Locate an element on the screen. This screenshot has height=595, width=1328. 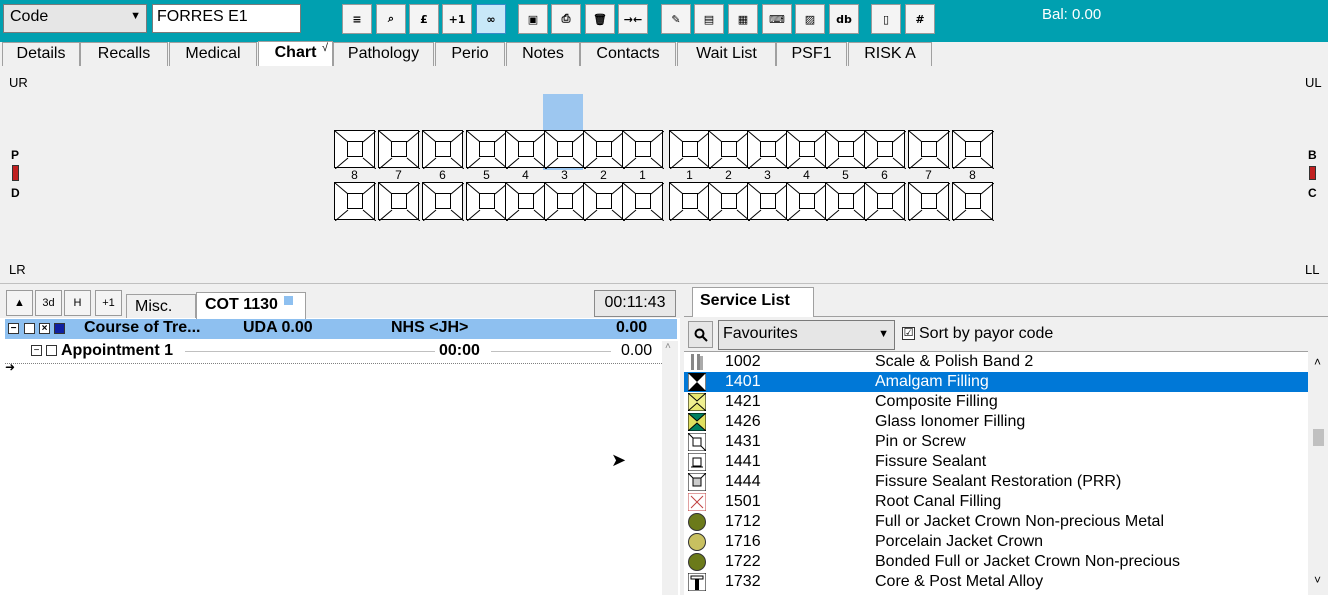
scroll-thumb is located at coordinates (1318, 437).